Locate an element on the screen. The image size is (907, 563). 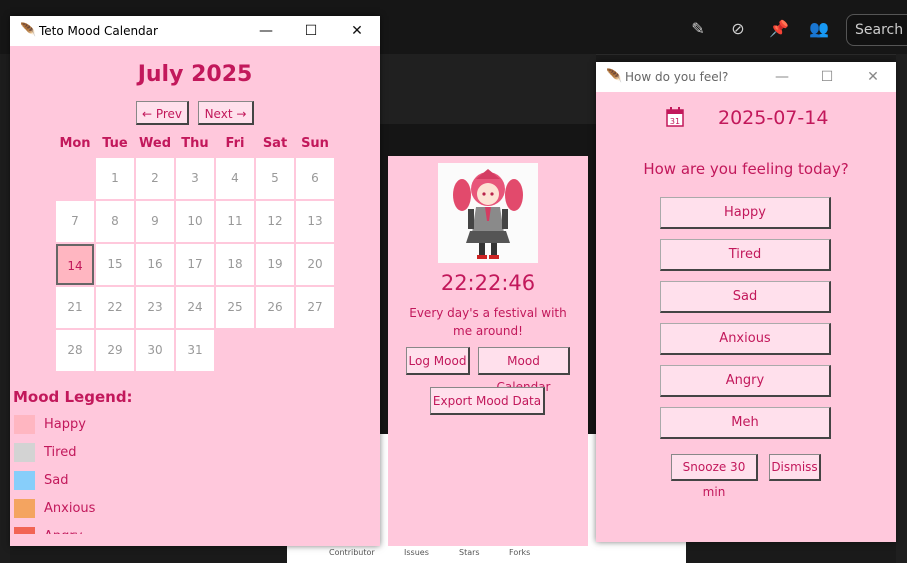
background-search-box: Search is located at coordinates (876, 30).